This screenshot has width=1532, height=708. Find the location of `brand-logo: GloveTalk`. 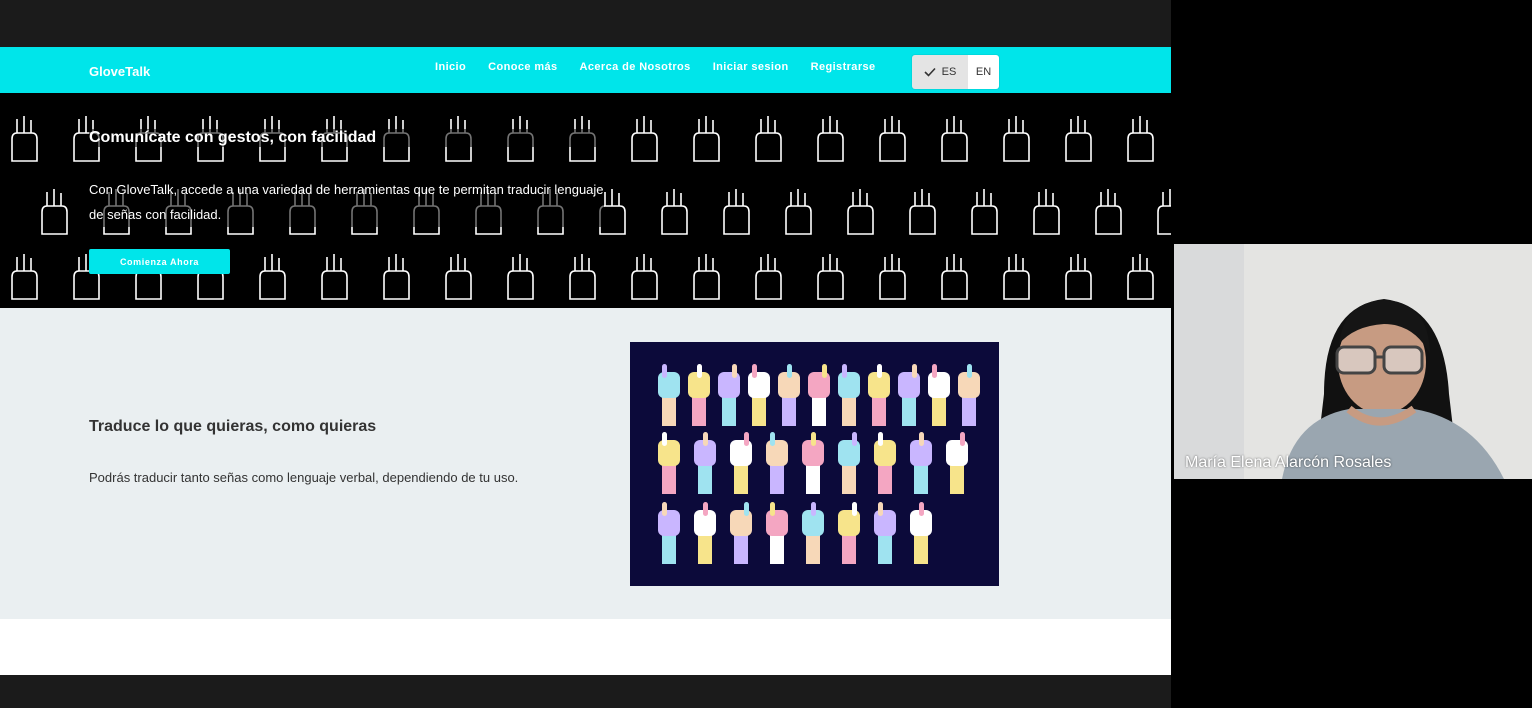

brand-logo: GloveTalk is located at coordinates (119, 71).